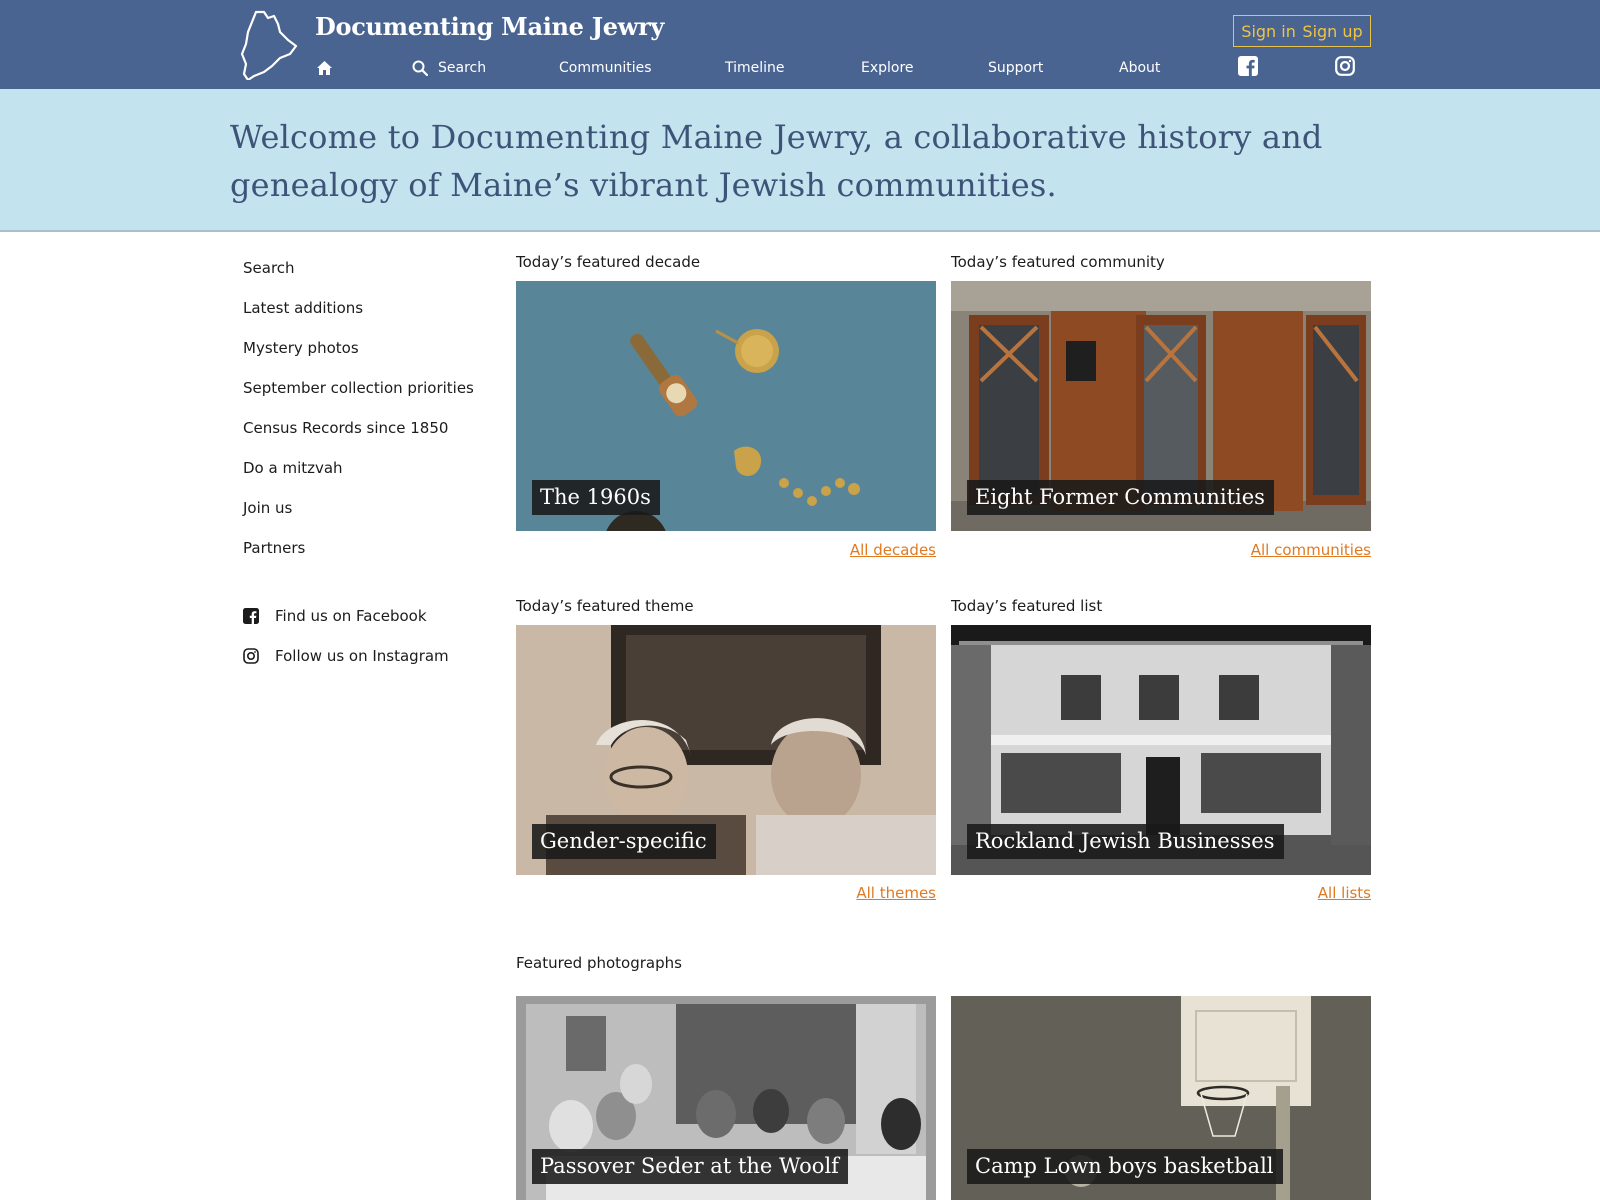 The height and width of the screenshot is (1200, 1600). I want to click on facebook-link-label: Find us on Facebook, so click(351, 616).